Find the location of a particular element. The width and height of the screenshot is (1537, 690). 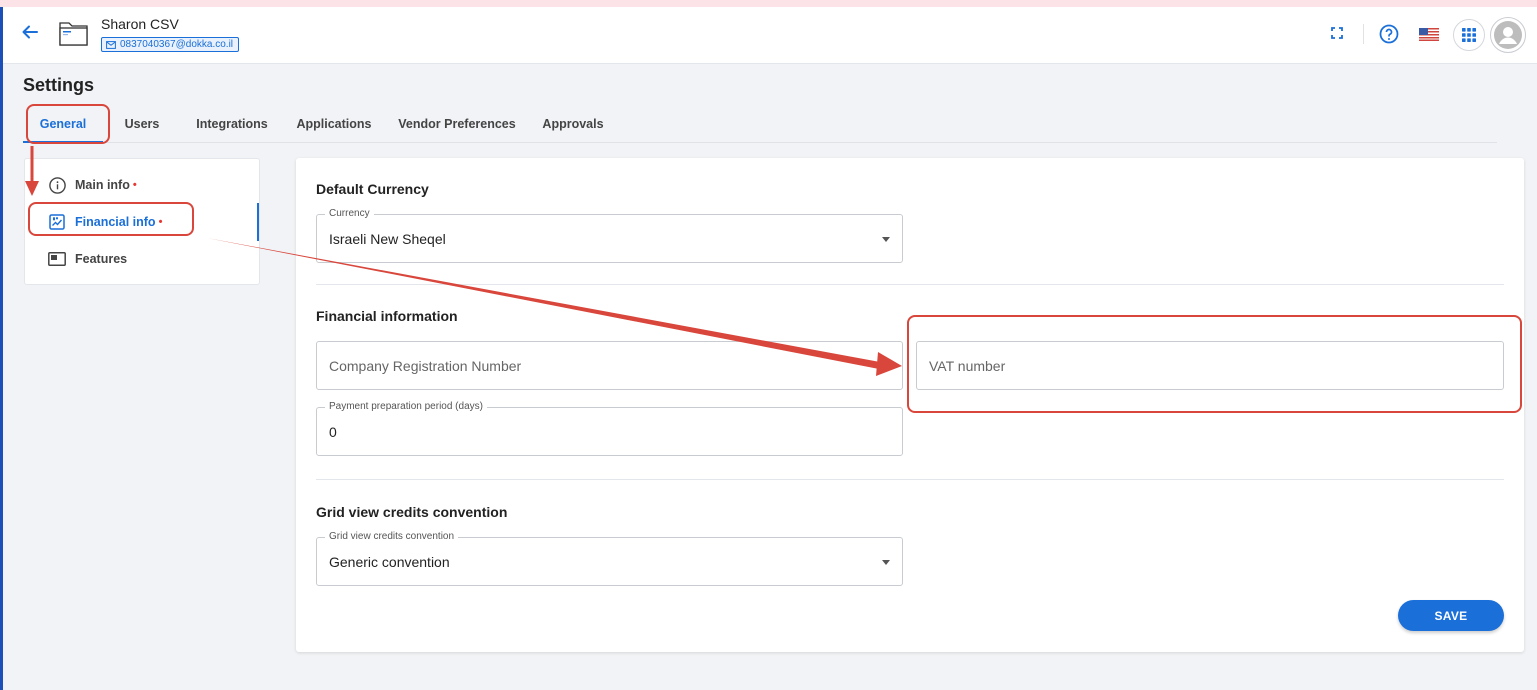

payment-preparation-period-label: Payment preparation period (days) is located at coordinates (406, 407).